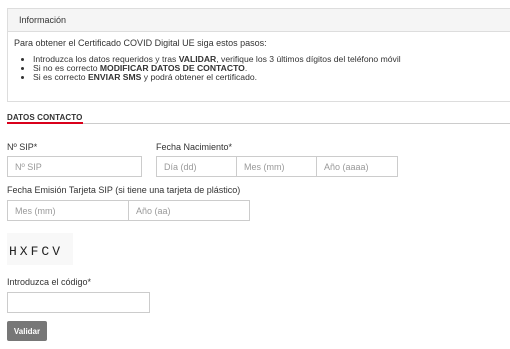 This screenshot has width=510, height=349. What do you see at coordinates (22, 147) in the screenshot?
I see `sip-label: Nº SIP*` at bounding box center [22, 147].